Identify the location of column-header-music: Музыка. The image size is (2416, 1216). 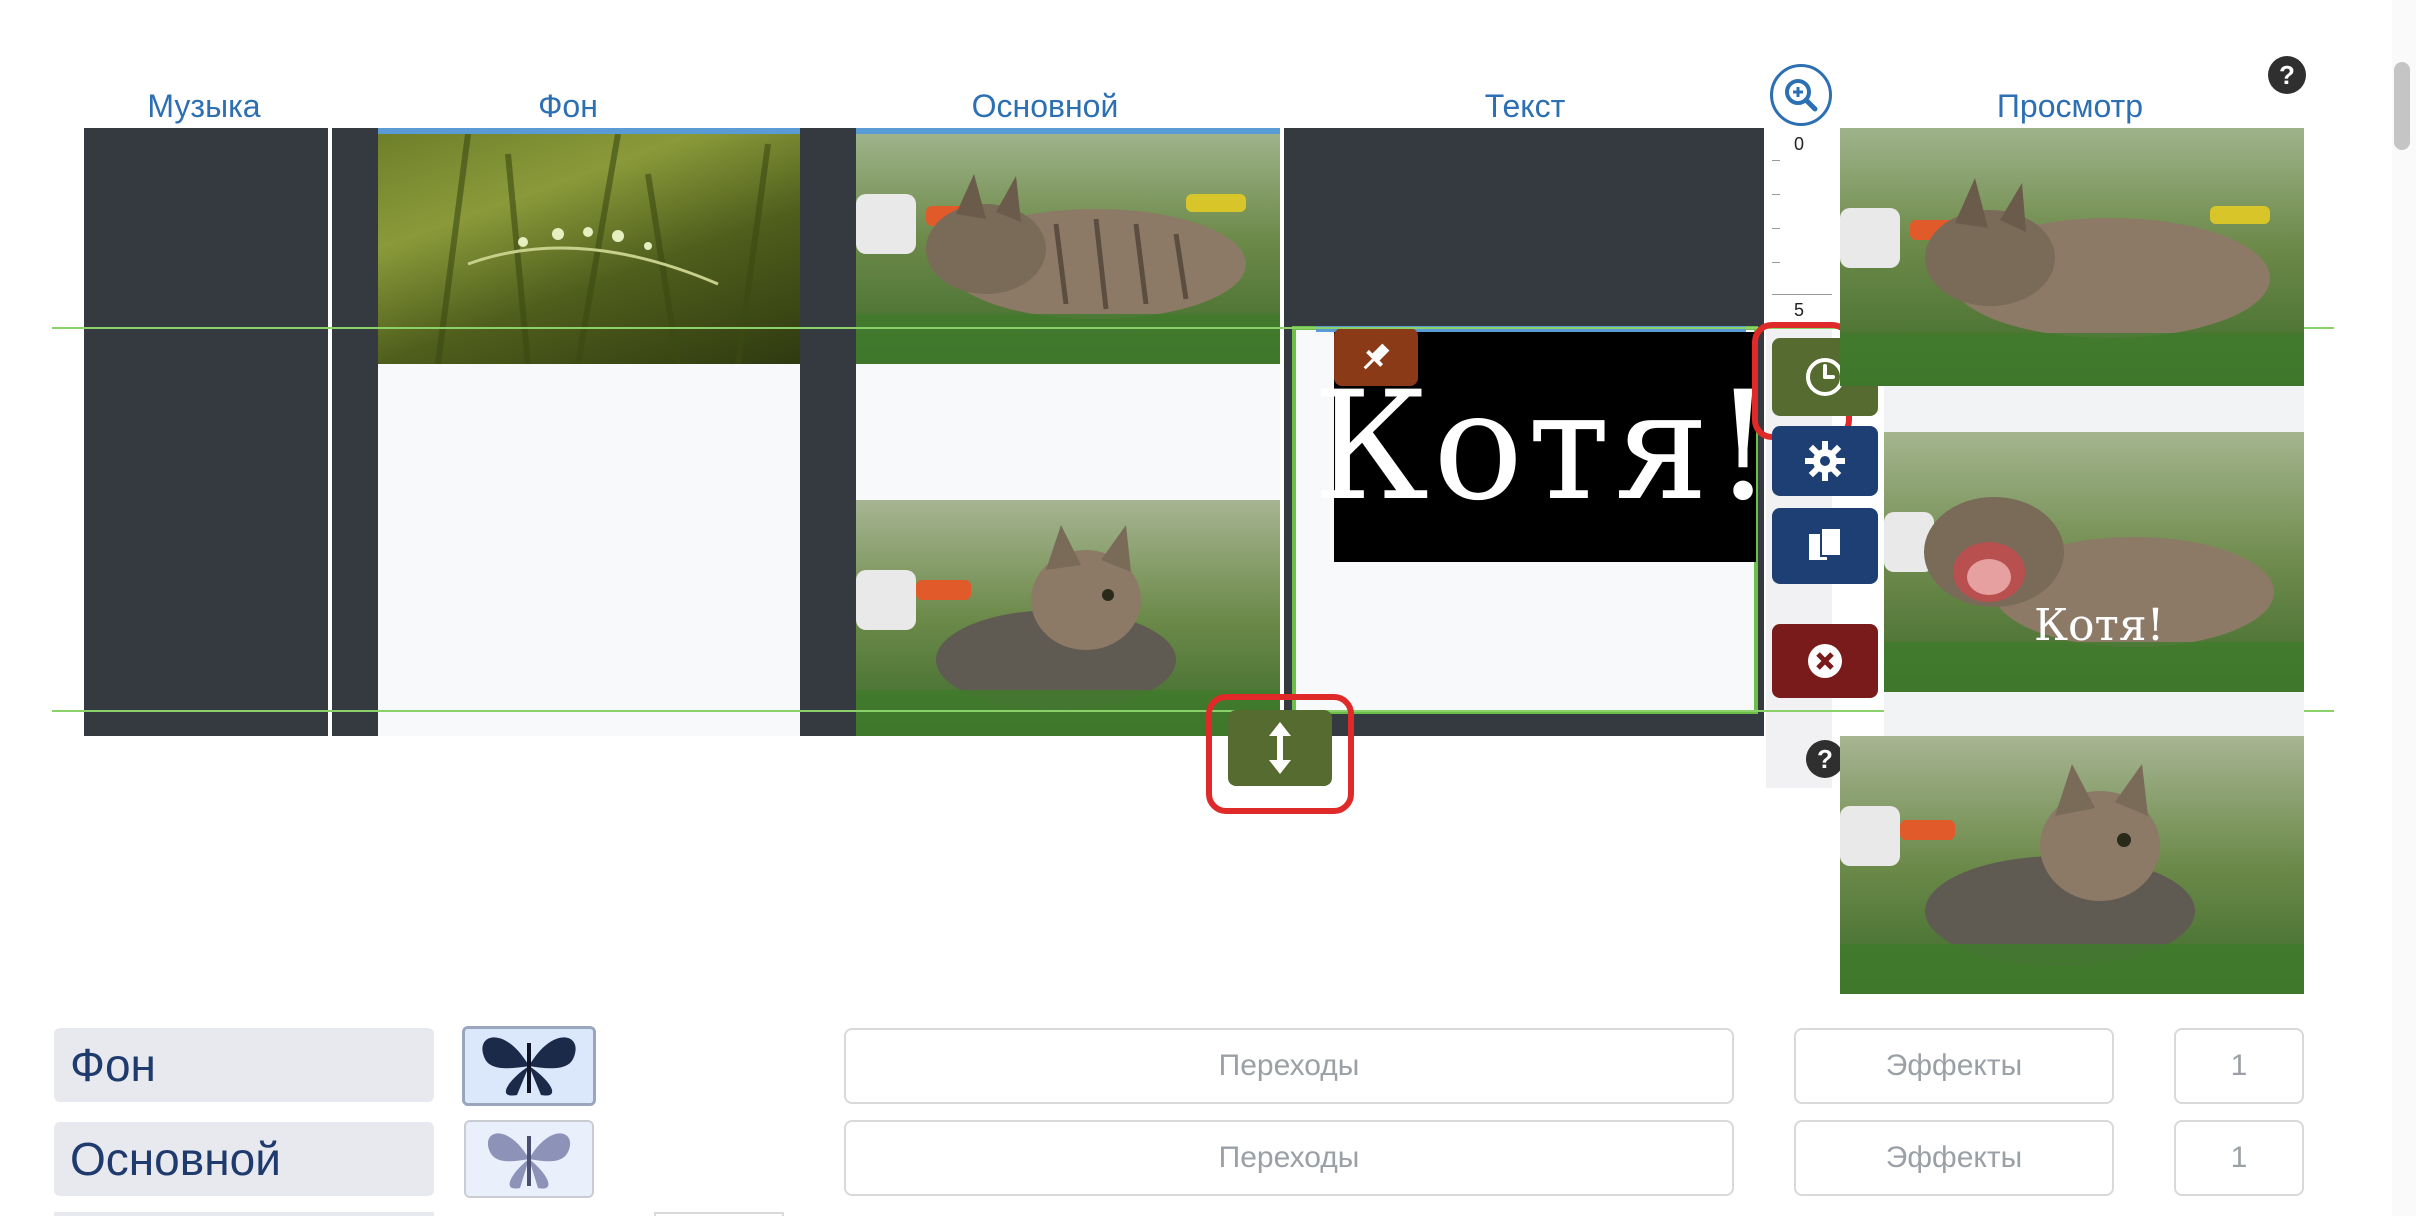
(204, 106).